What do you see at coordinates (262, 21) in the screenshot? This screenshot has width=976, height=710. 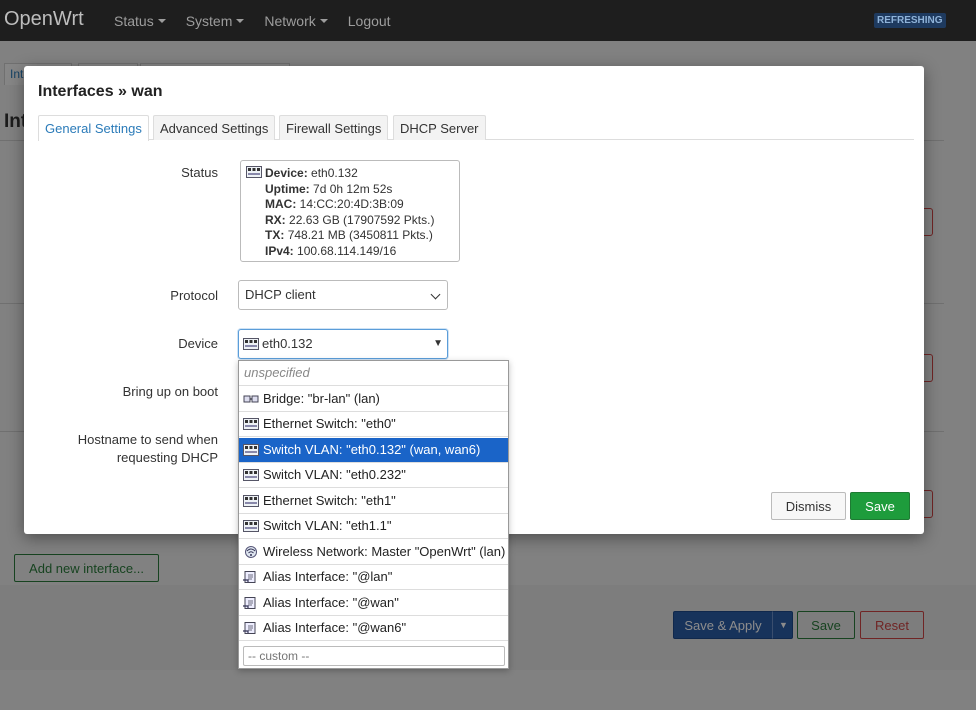 I see `main-menu: Status System Network Logout` at bounding box center [262, 21].